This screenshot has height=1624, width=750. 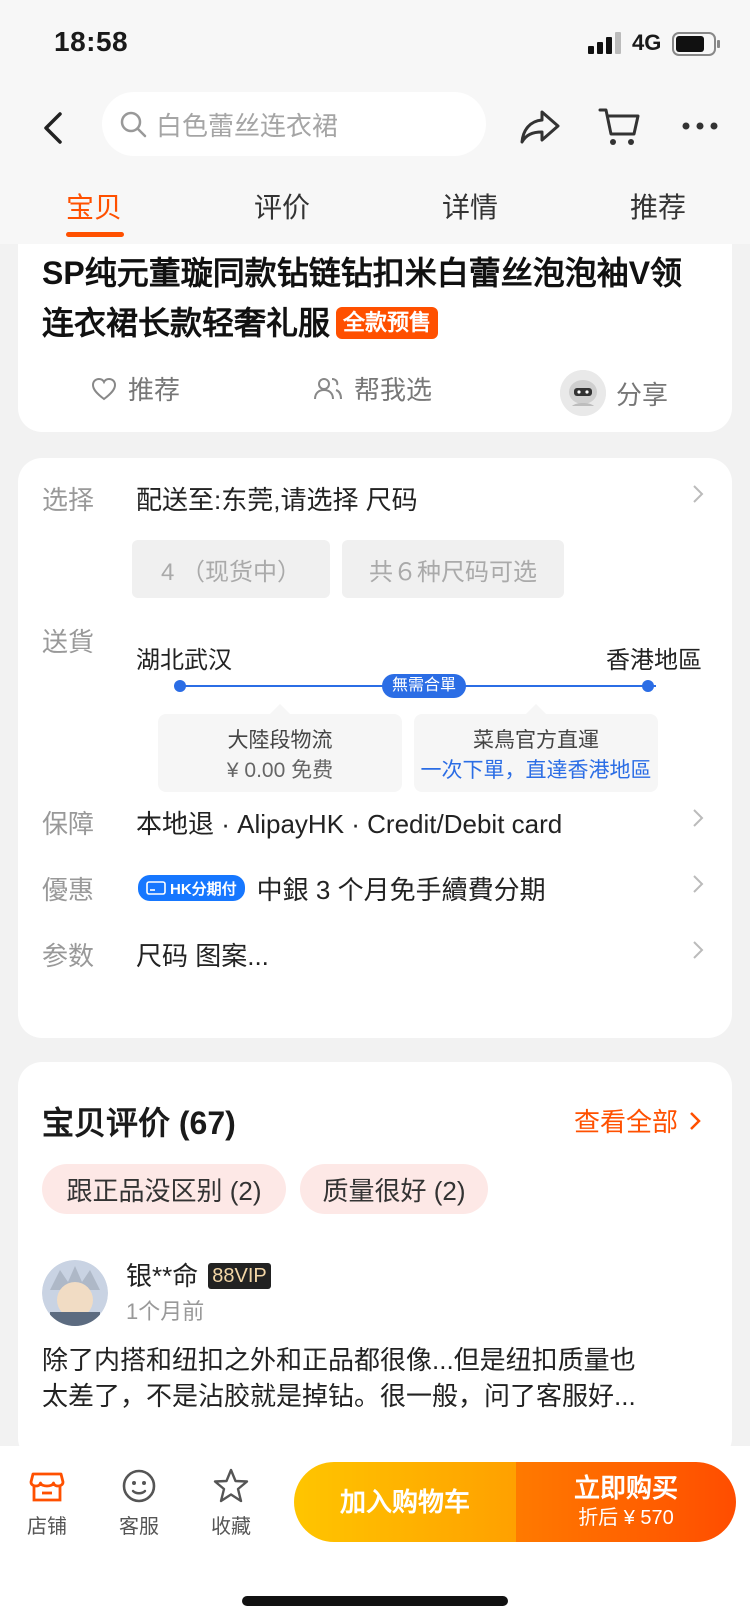 What do you see at coordinates (133, 124) in the screenshot?
I see `search-icon` at bounding box center [133, 124].